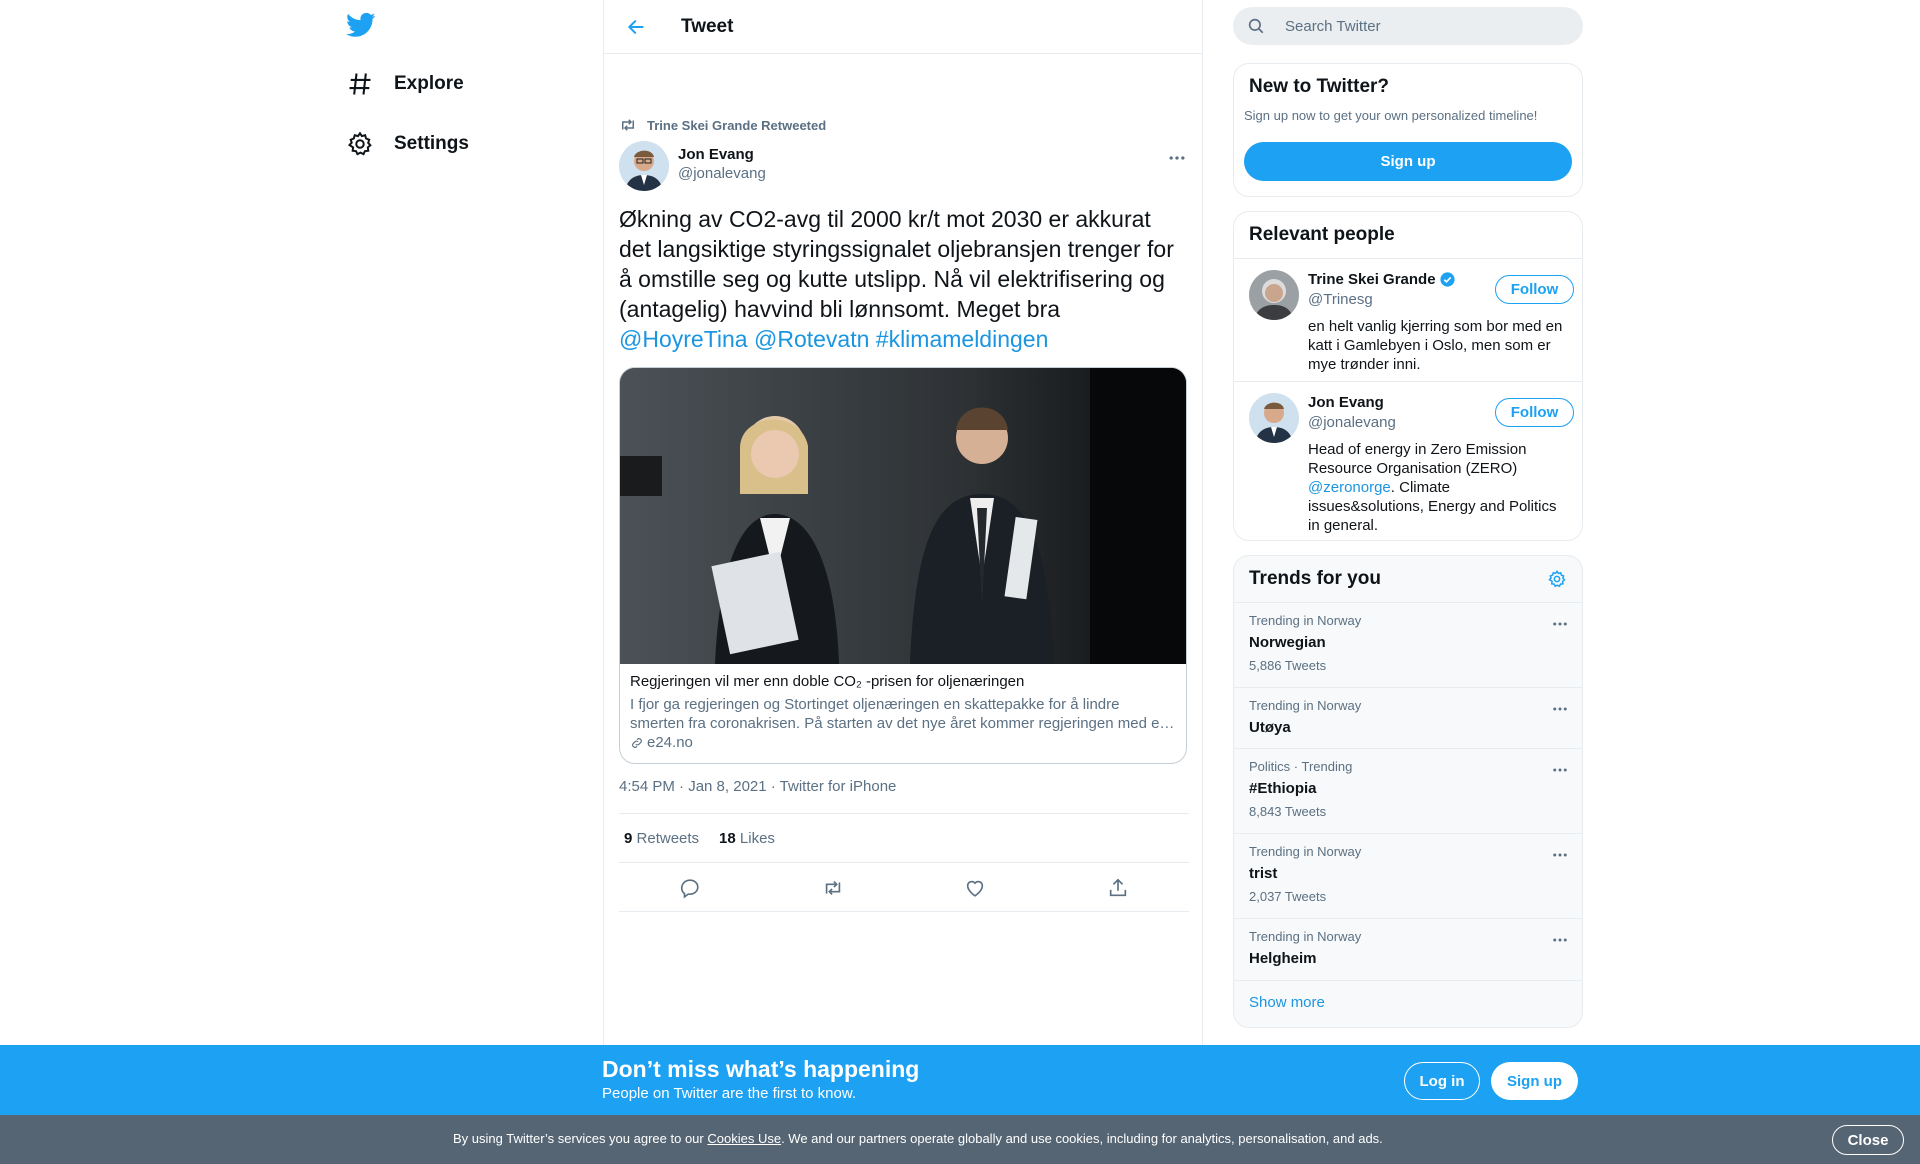  Describe the element at coordinates (975, 888) in the screenshot. I see `like-button` at that location.